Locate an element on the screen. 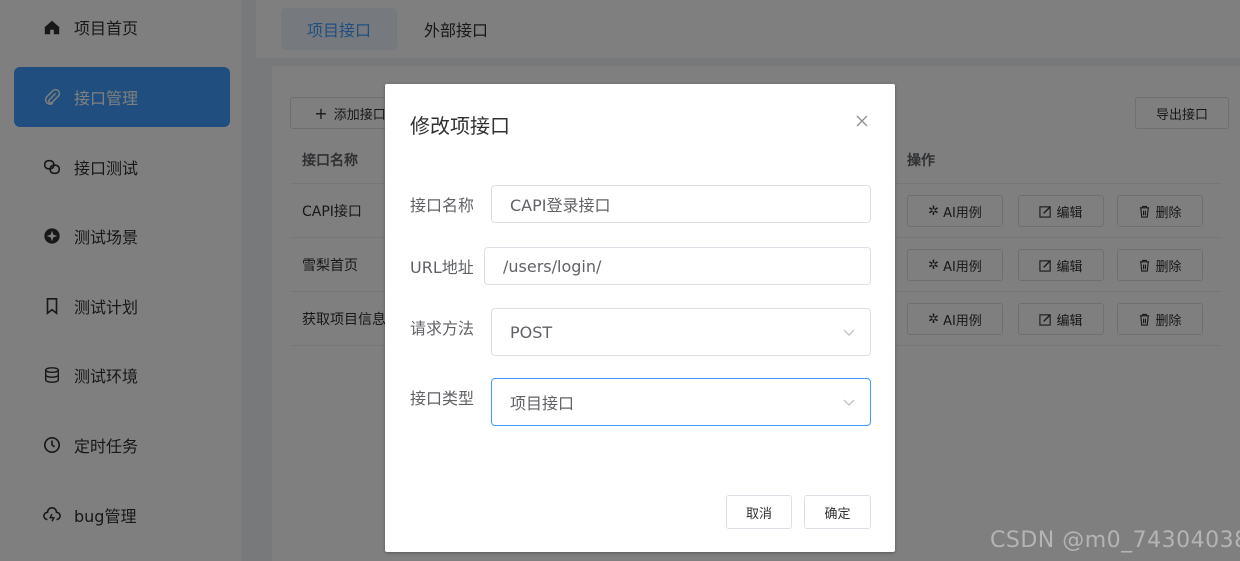 The image size is (1240, 561). url-label: URL地址 is located at coordinates (442, 267).